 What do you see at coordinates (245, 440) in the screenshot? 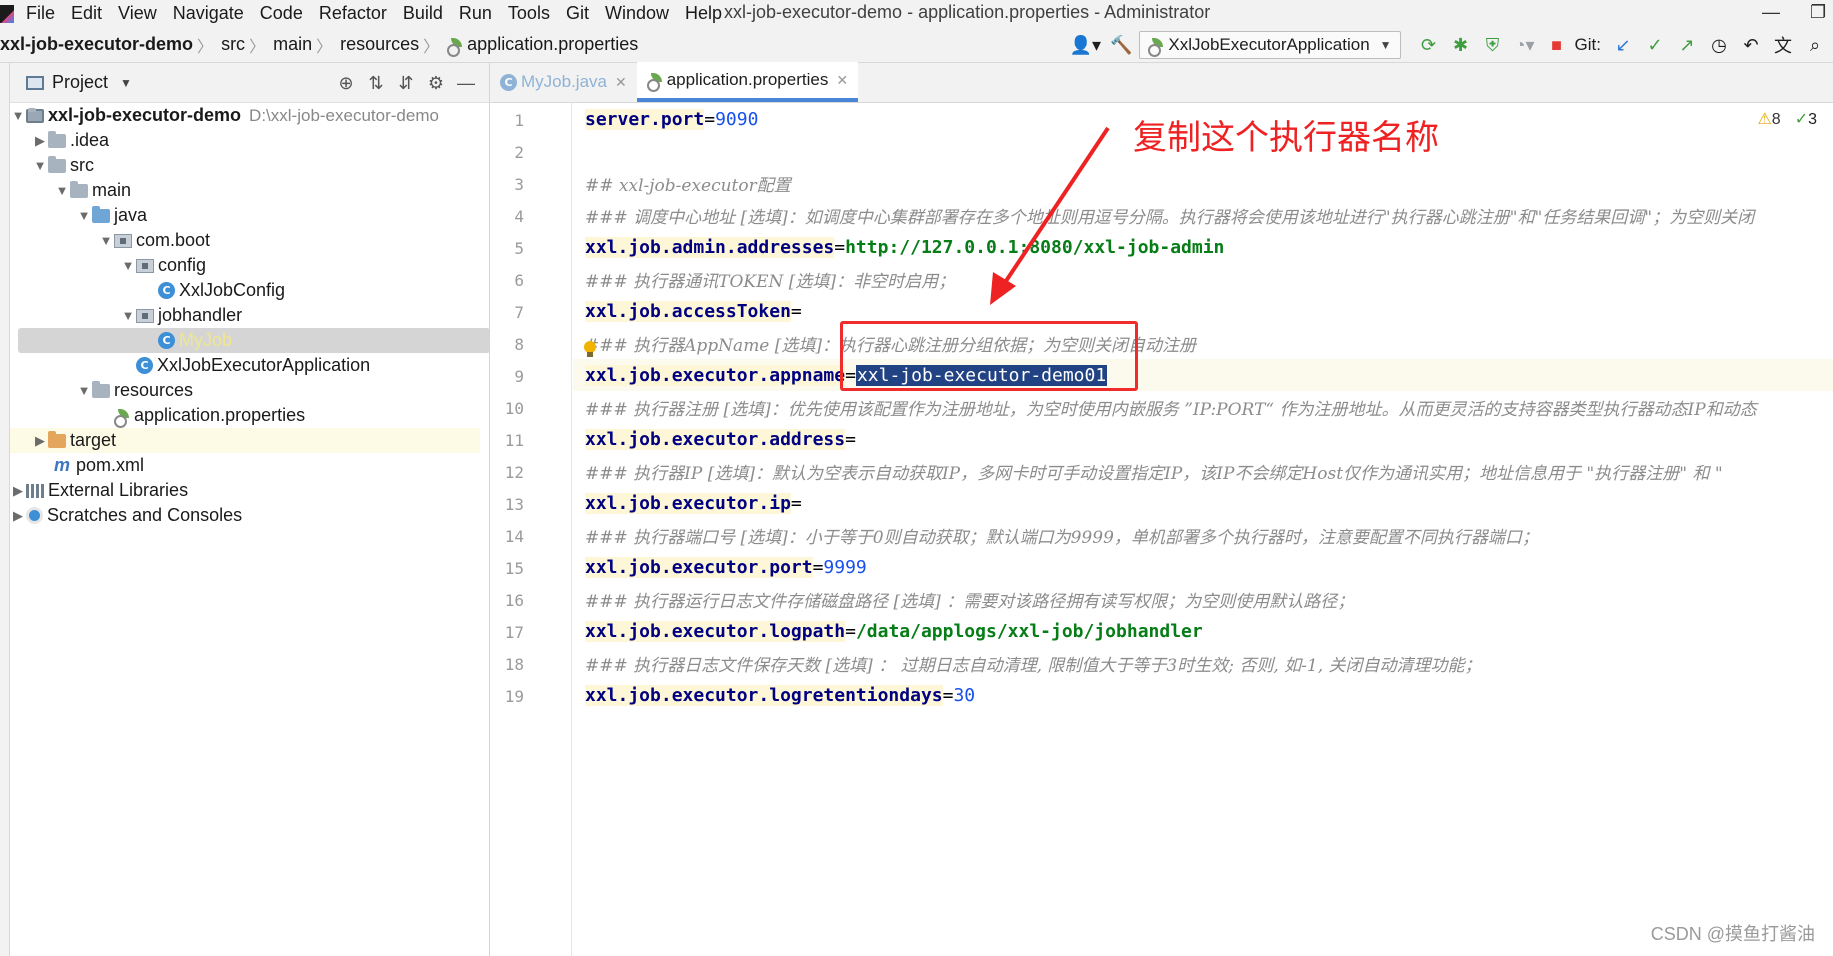
I see `tree-item-target: ▶ target` at bounding box center [245, 440].